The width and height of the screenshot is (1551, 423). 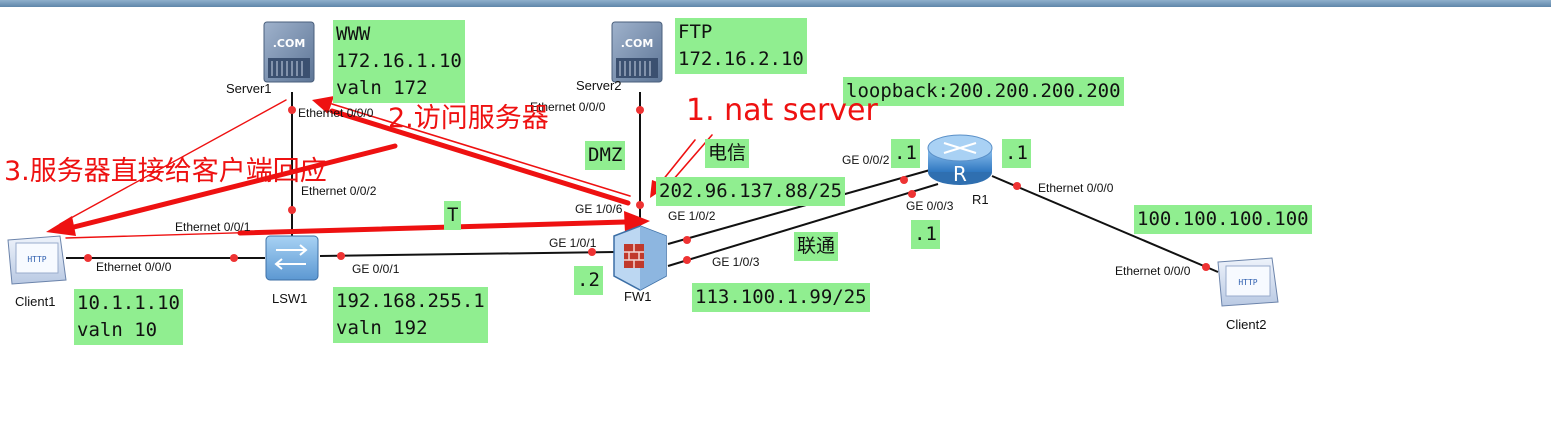 I want to click on note-dmz: DMZ, so click(x=605, y=155).